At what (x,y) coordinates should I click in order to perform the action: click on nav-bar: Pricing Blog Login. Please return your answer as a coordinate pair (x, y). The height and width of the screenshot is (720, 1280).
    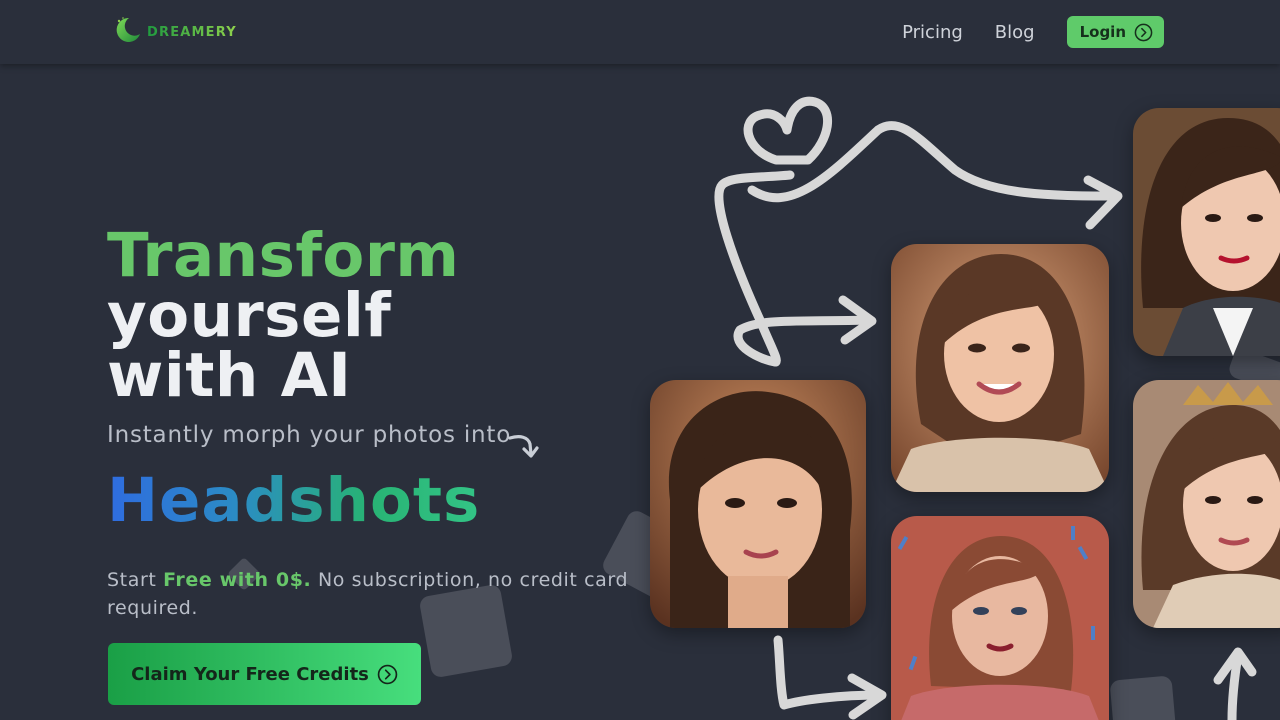
    Looking at the image, I should click on (1033, 32).